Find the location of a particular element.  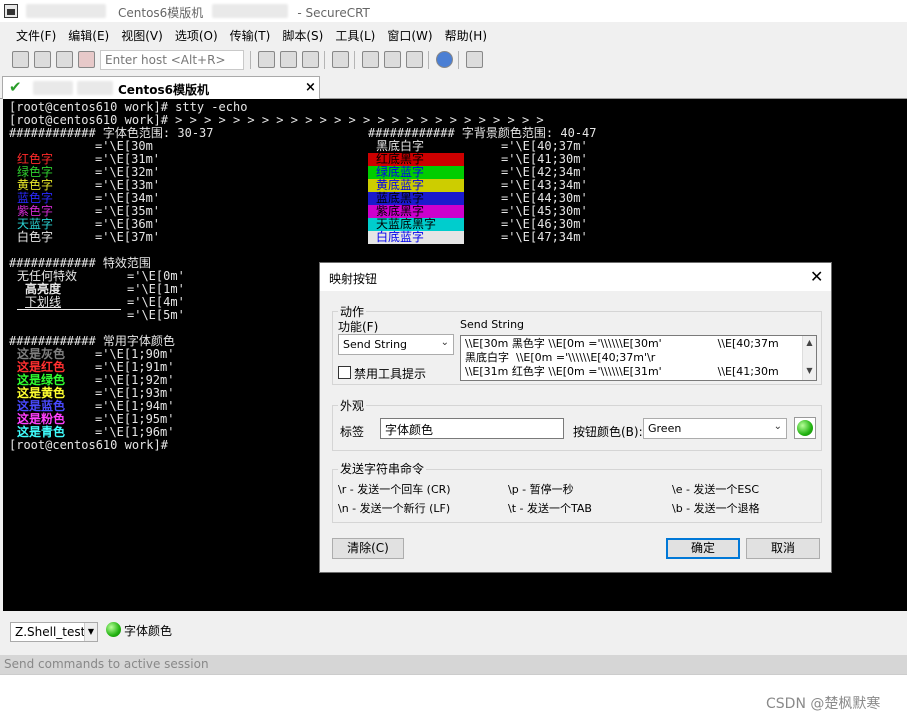

send-string-label: Send String is located at coordinates (492, 324).